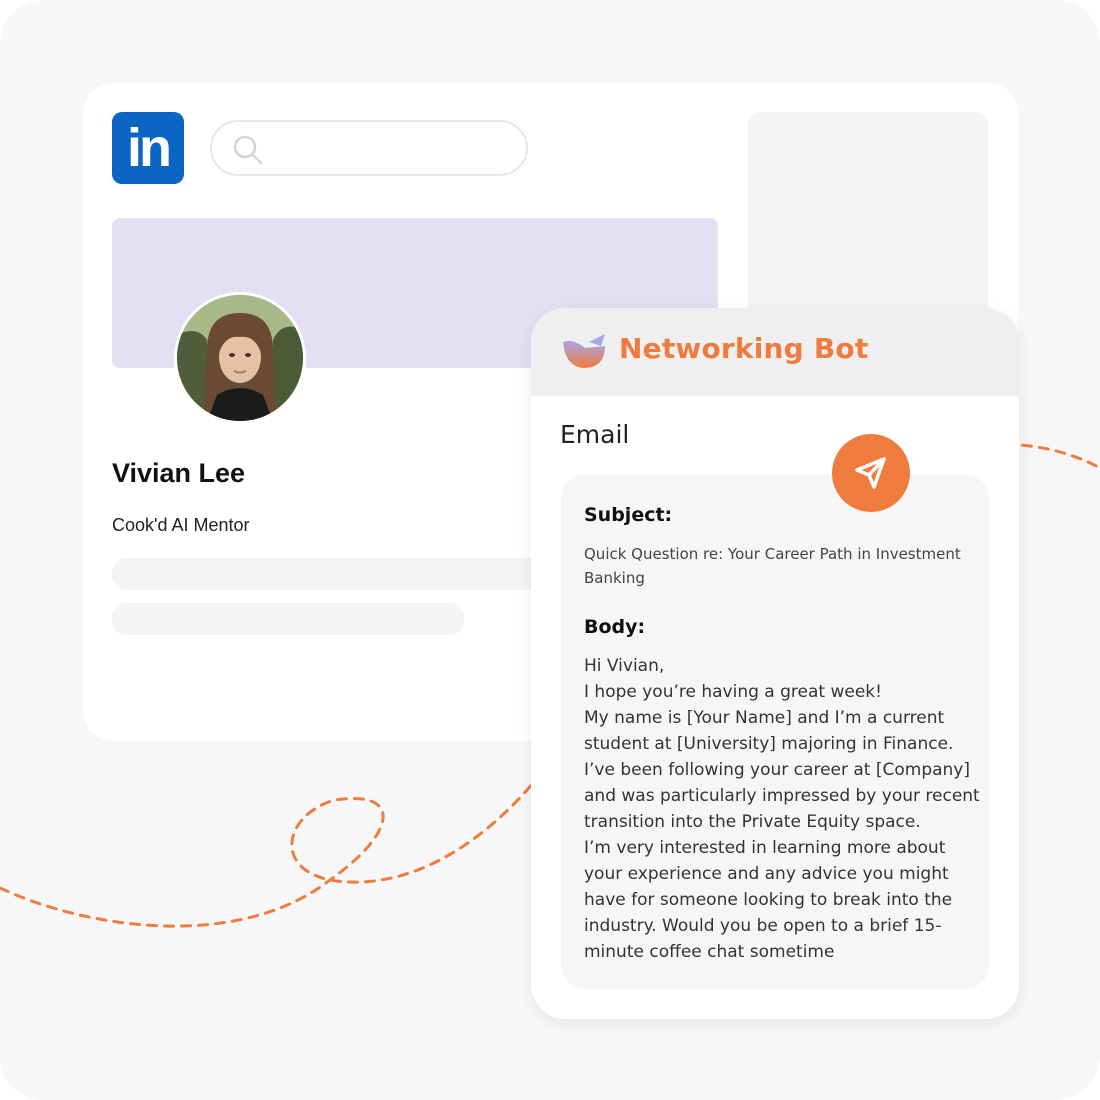  I want to click on bot-logo-icon, so click(584, 351).